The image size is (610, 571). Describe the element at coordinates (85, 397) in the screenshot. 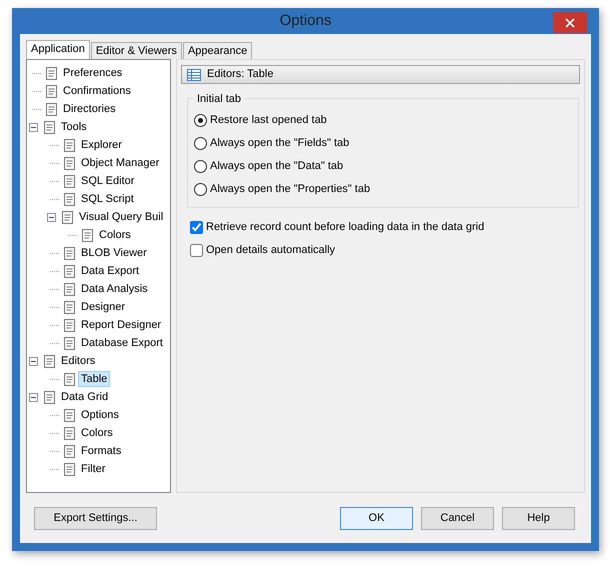

I see `tree-item: Data Grid` at that location.